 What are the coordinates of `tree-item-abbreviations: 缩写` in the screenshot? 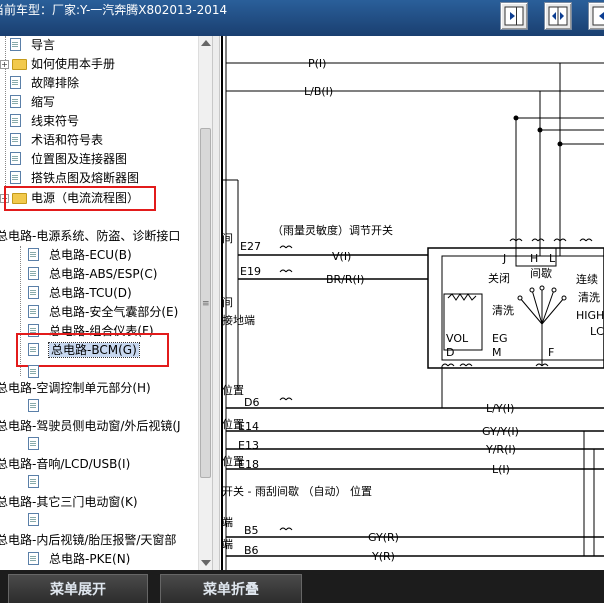 It's located at (32, 102).